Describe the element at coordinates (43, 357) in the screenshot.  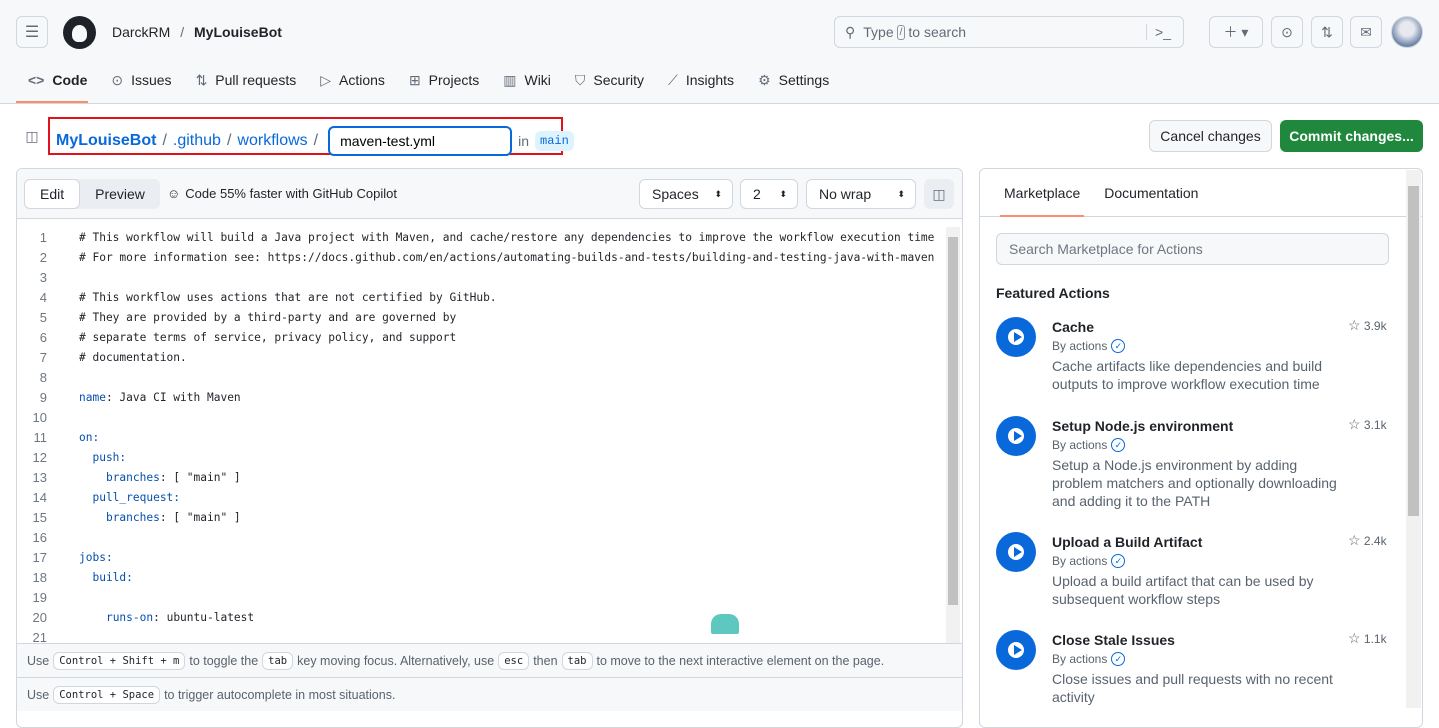
I see `line-number: 7` at that location.